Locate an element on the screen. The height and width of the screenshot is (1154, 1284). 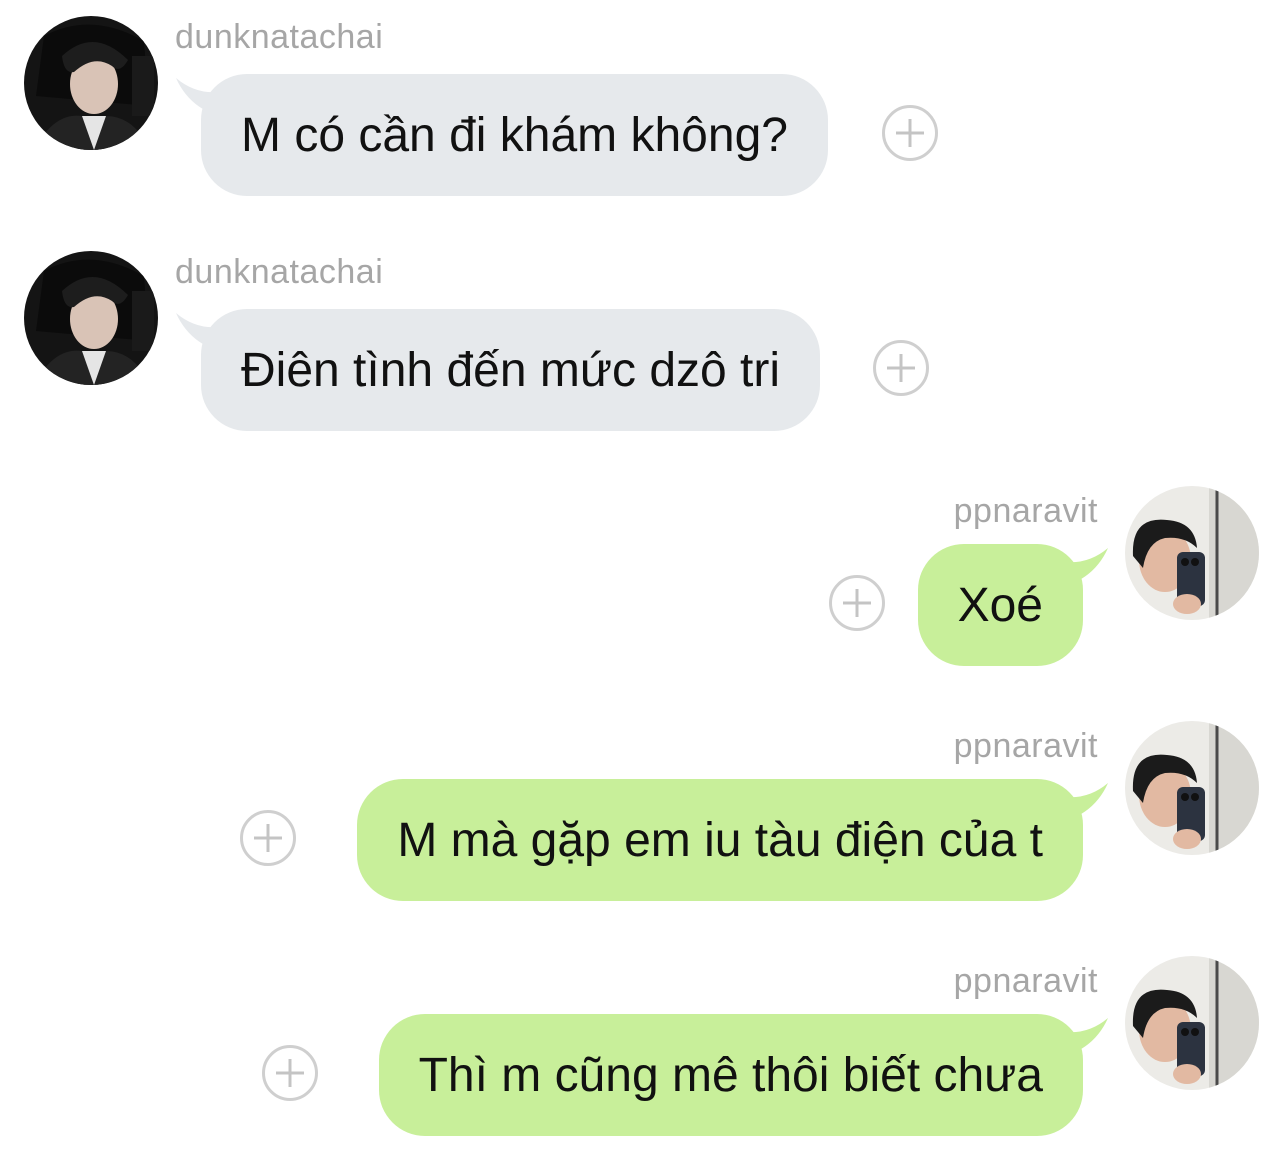
message-text: M mà gặp em iu tàu điện của t is located at coordinates (720, 840).